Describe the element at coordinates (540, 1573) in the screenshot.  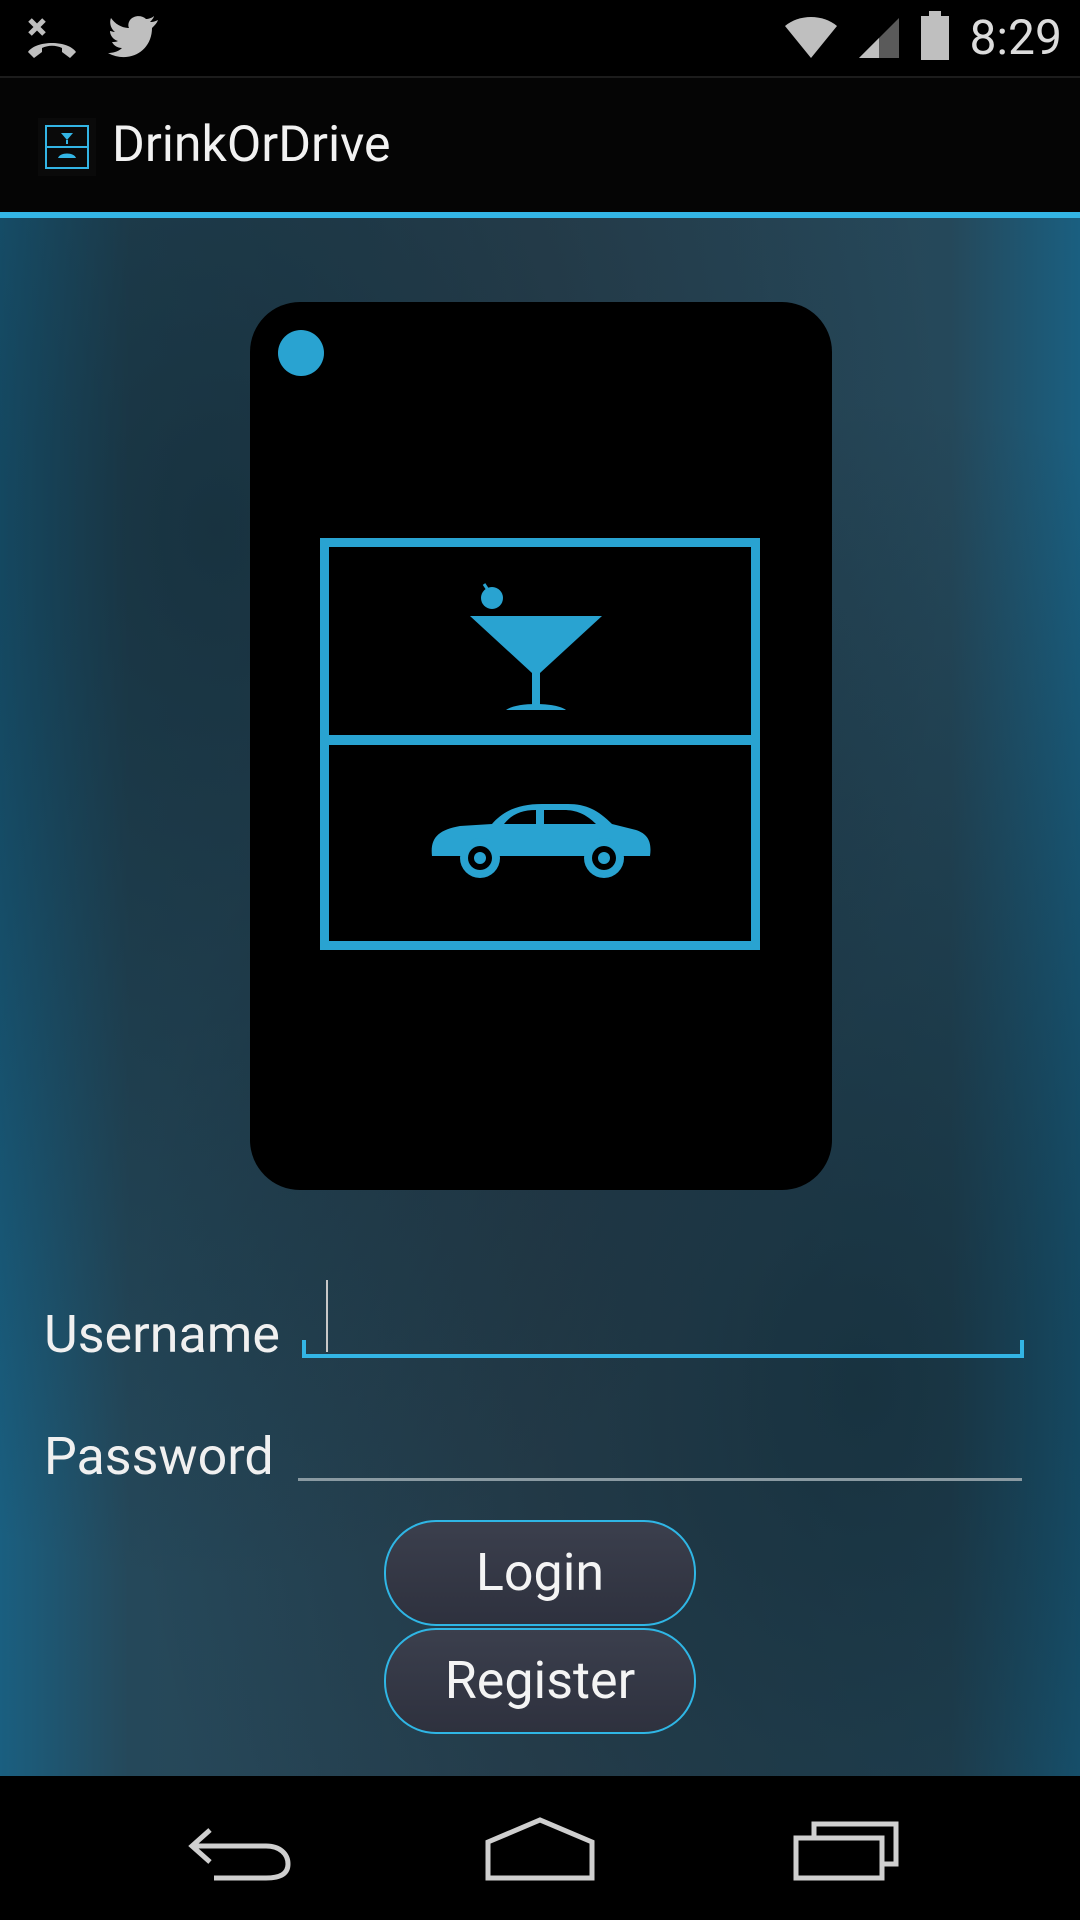
I see `login-button: Login` at that location.